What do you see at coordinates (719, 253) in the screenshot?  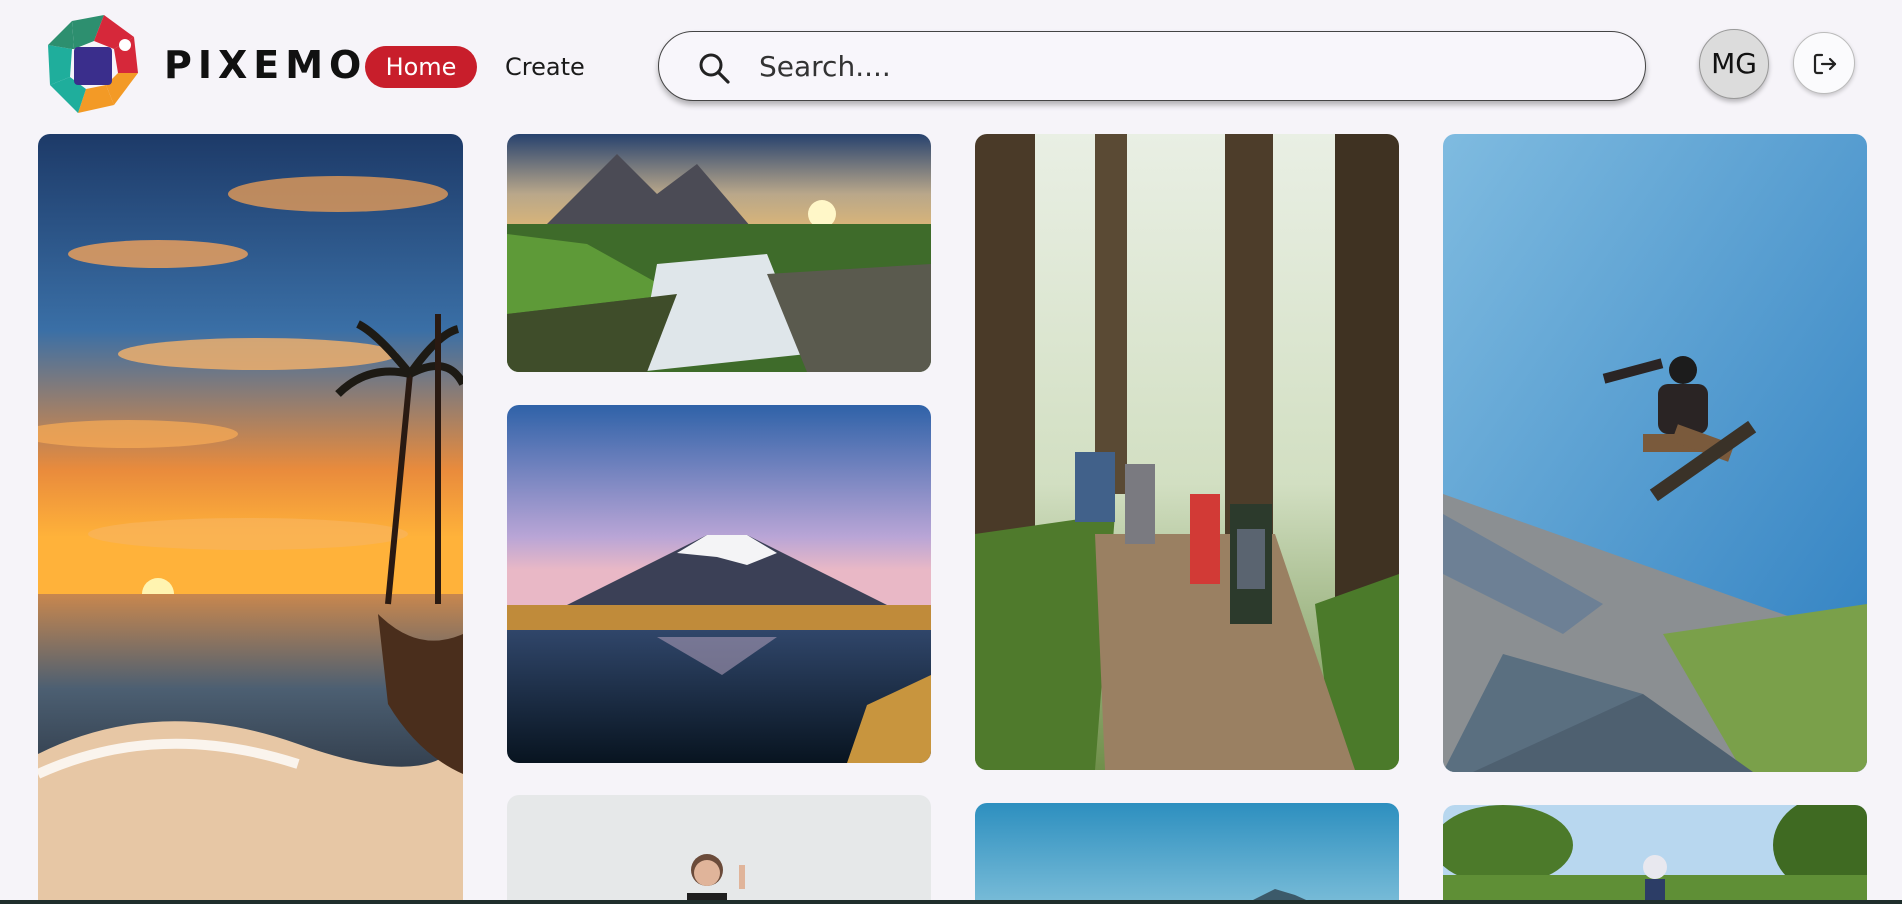 I see `feed-image-mountain-waterfall` at bounding box center [719, 253].